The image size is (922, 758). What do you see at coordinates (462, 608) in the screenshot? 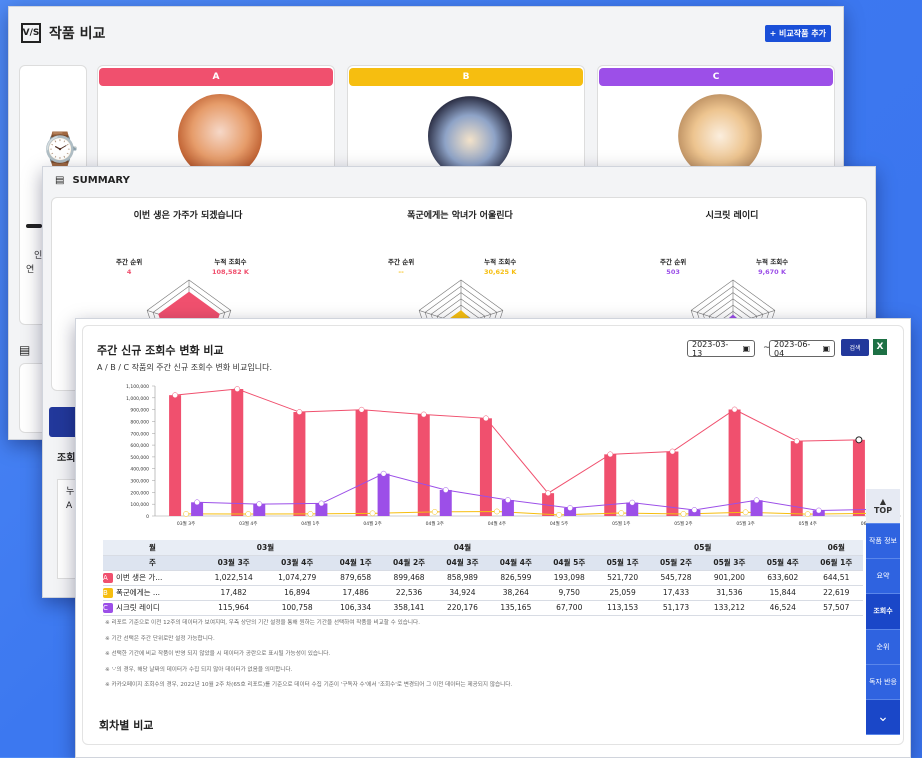
I see `value-cell: 220,176` at bounding box center [462, 608].